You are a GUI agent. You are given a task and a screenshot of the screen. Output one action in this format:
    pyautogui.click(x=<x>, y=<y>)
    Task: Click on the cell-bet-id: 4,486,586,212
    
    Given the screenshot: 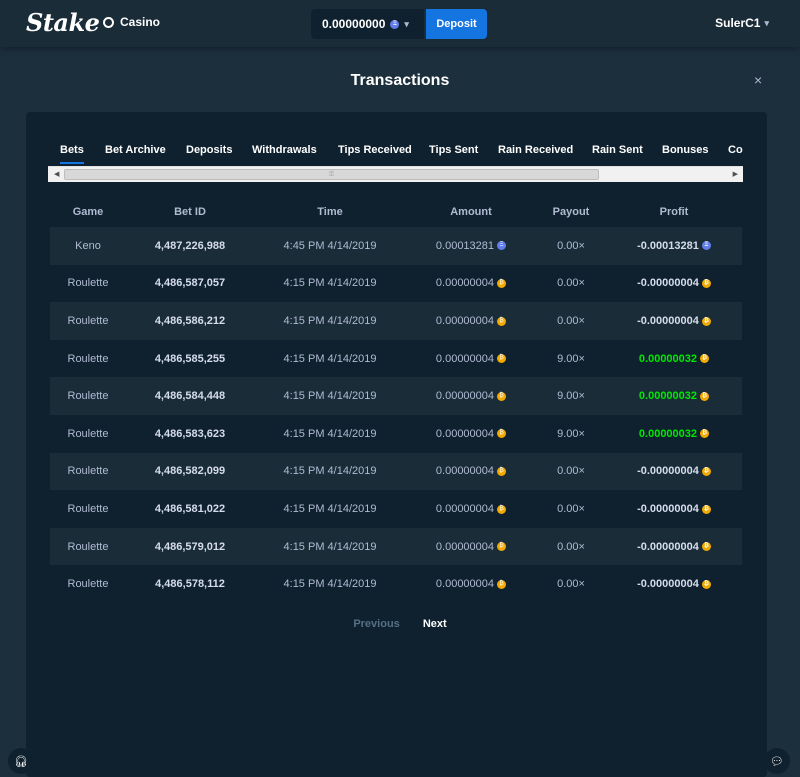 What is the action you would take?
    pyautogui.click(x=190, y=321)
    